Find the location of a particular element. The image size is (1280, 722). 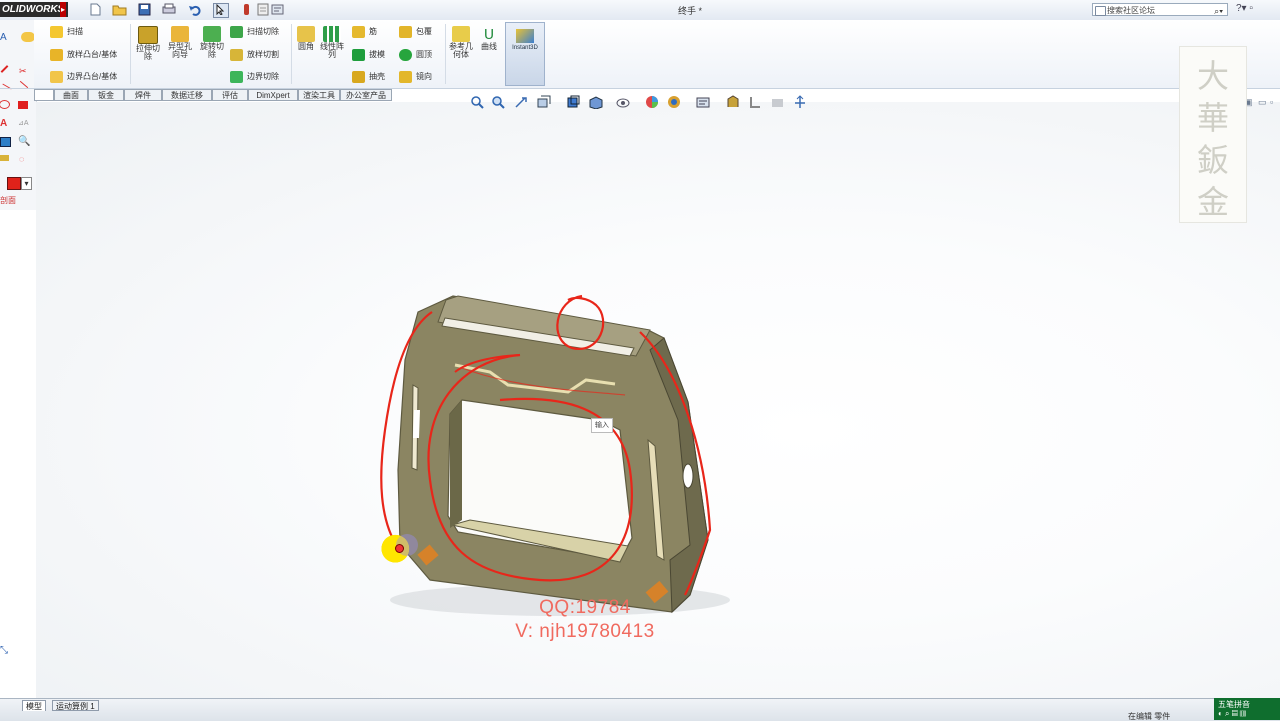

ime-indicator: 五笔拼音 ◐ ⌕ ▤ ▥ is located at coordinates (1247, 709).